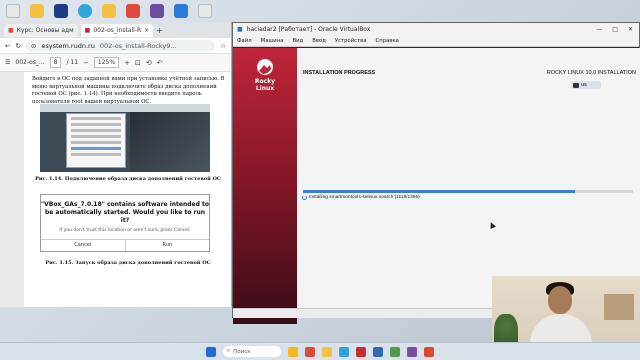 This screenshot has width=640, height=360. Describe the element at coordinates (33, 45) in the screenshot. I see `site-info-icon: ⊙` at that location.